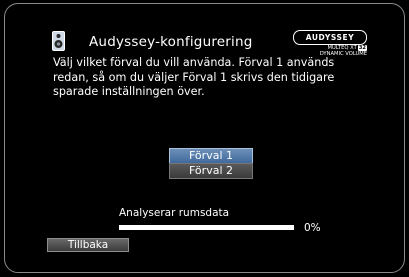  I want to click on progress-bar, so click(206, 227).